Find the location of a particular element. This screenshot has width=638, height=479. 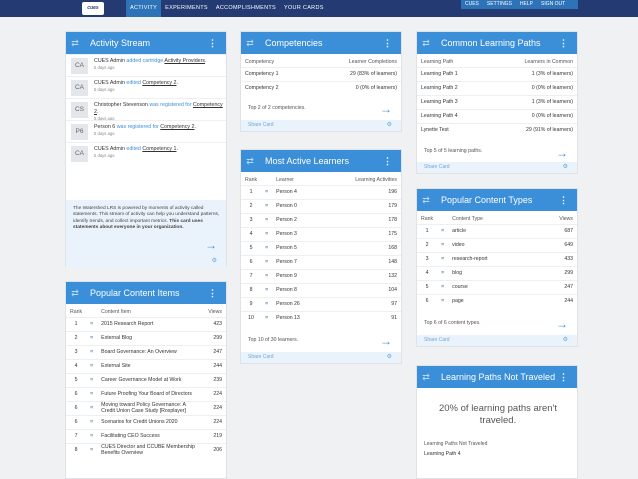

table-row: 3 = research-report 433 is located at coordinates (497, 258).